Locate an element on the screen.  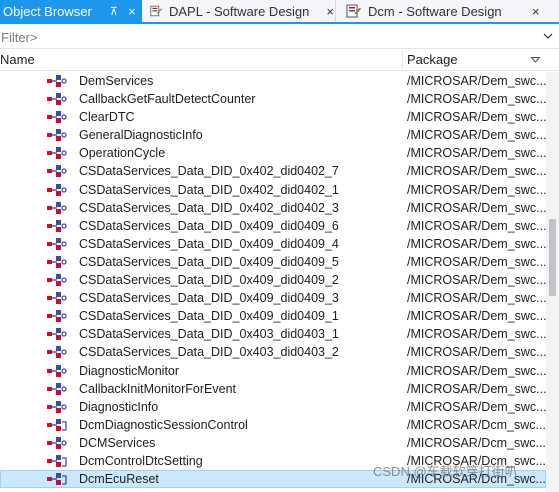
column-header-package: Package is located at coordinates (474, 60).